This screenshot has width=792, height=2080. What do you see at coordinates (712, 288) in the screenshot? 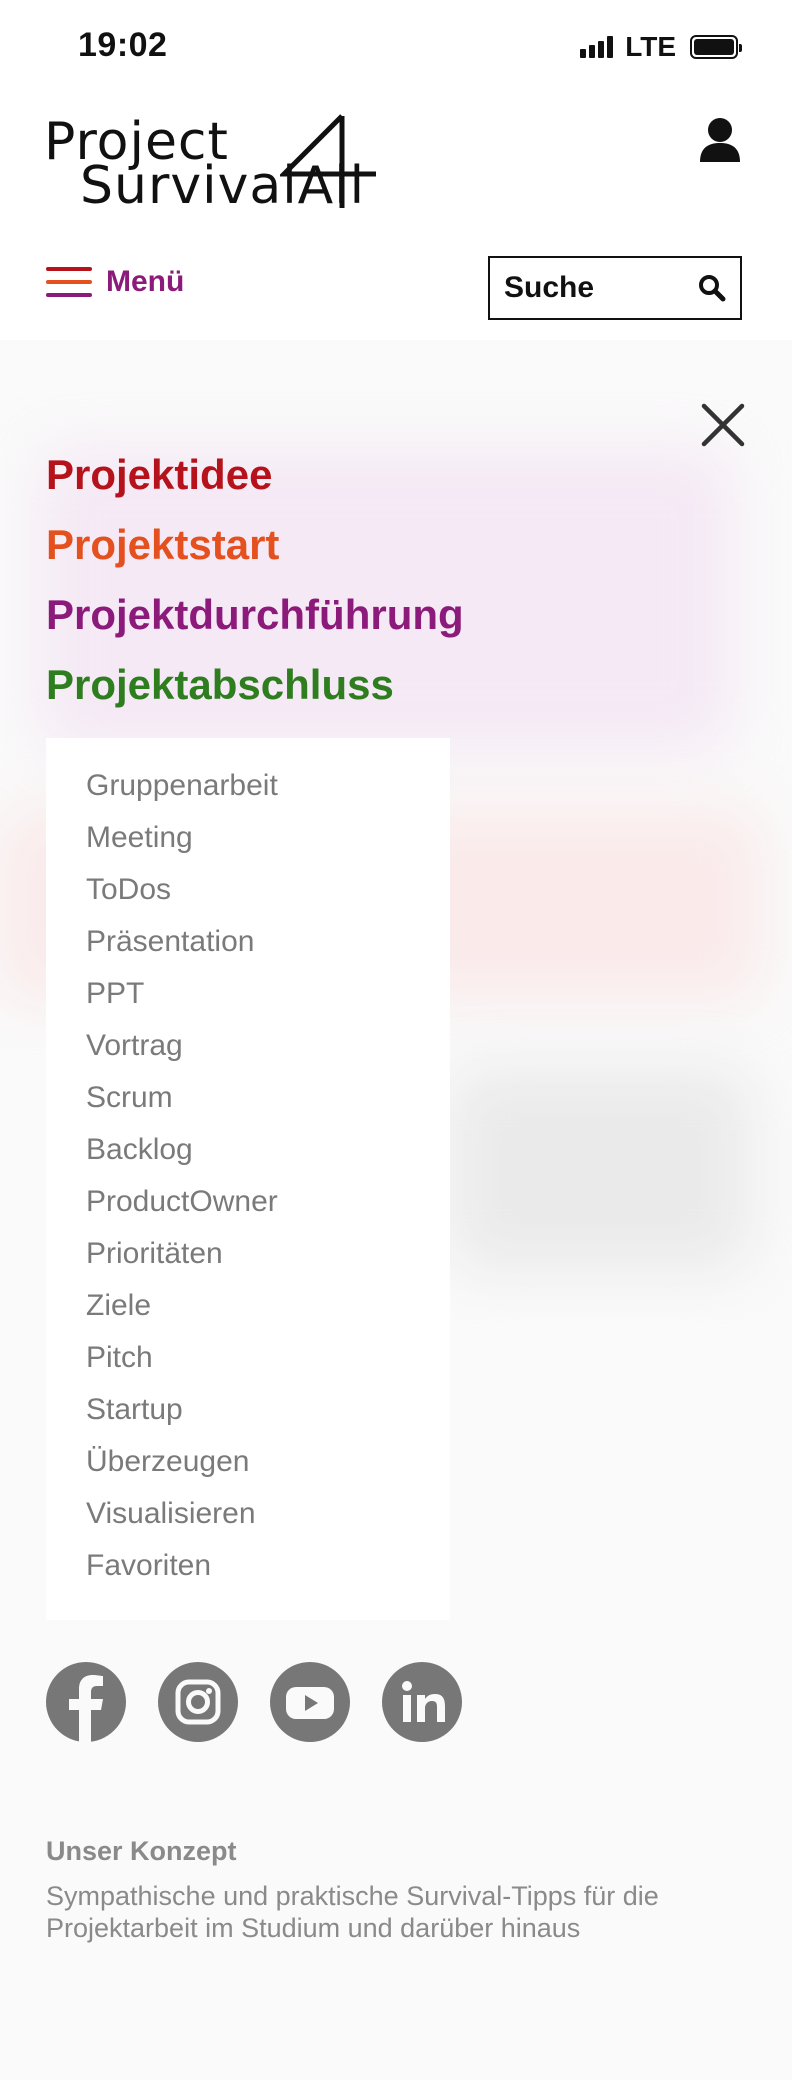
I see `search-icon` at bounding box center [712, 288].